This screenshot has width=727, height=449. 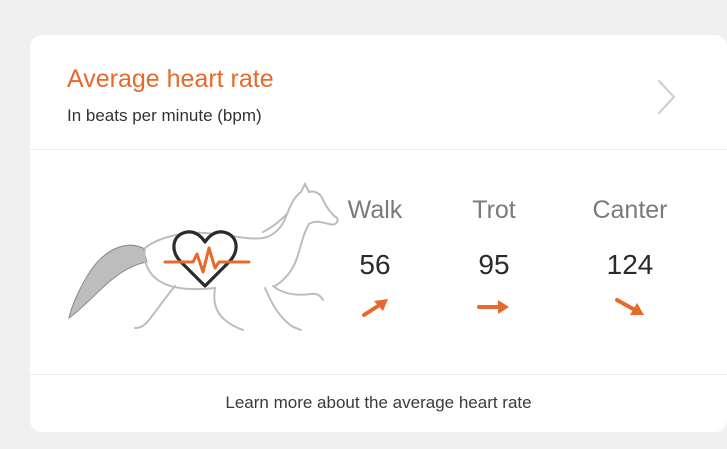 I want to click on header-divider, so click(x=378, y=149).